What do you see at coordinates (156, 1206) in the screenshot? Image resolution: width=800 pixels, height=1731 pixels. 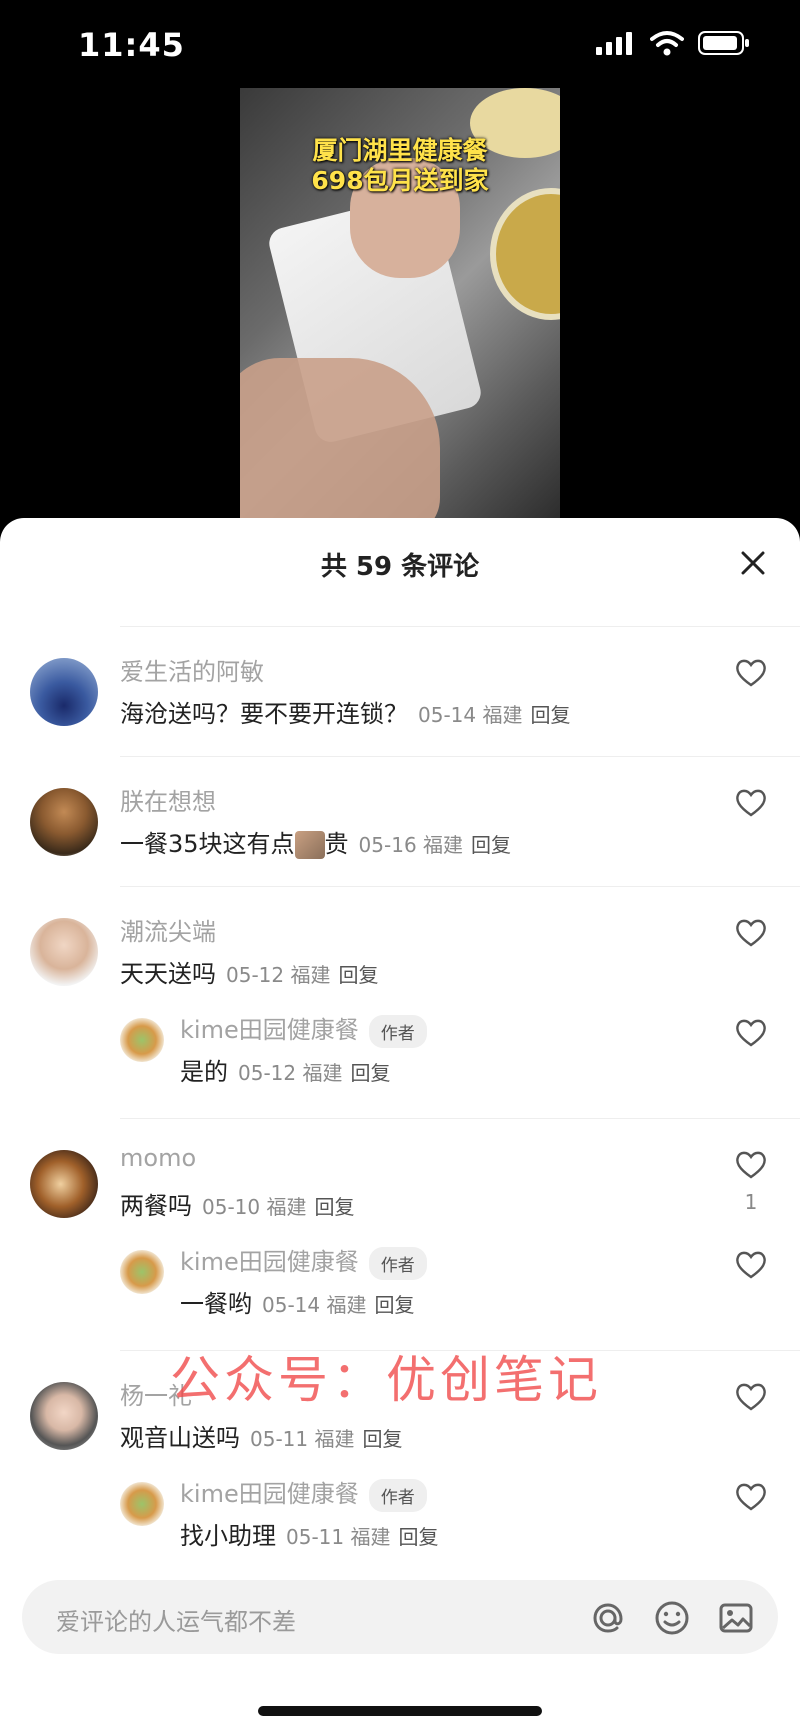 I see `comment-text: 两餐吗` at bounding box center [156, 1206].